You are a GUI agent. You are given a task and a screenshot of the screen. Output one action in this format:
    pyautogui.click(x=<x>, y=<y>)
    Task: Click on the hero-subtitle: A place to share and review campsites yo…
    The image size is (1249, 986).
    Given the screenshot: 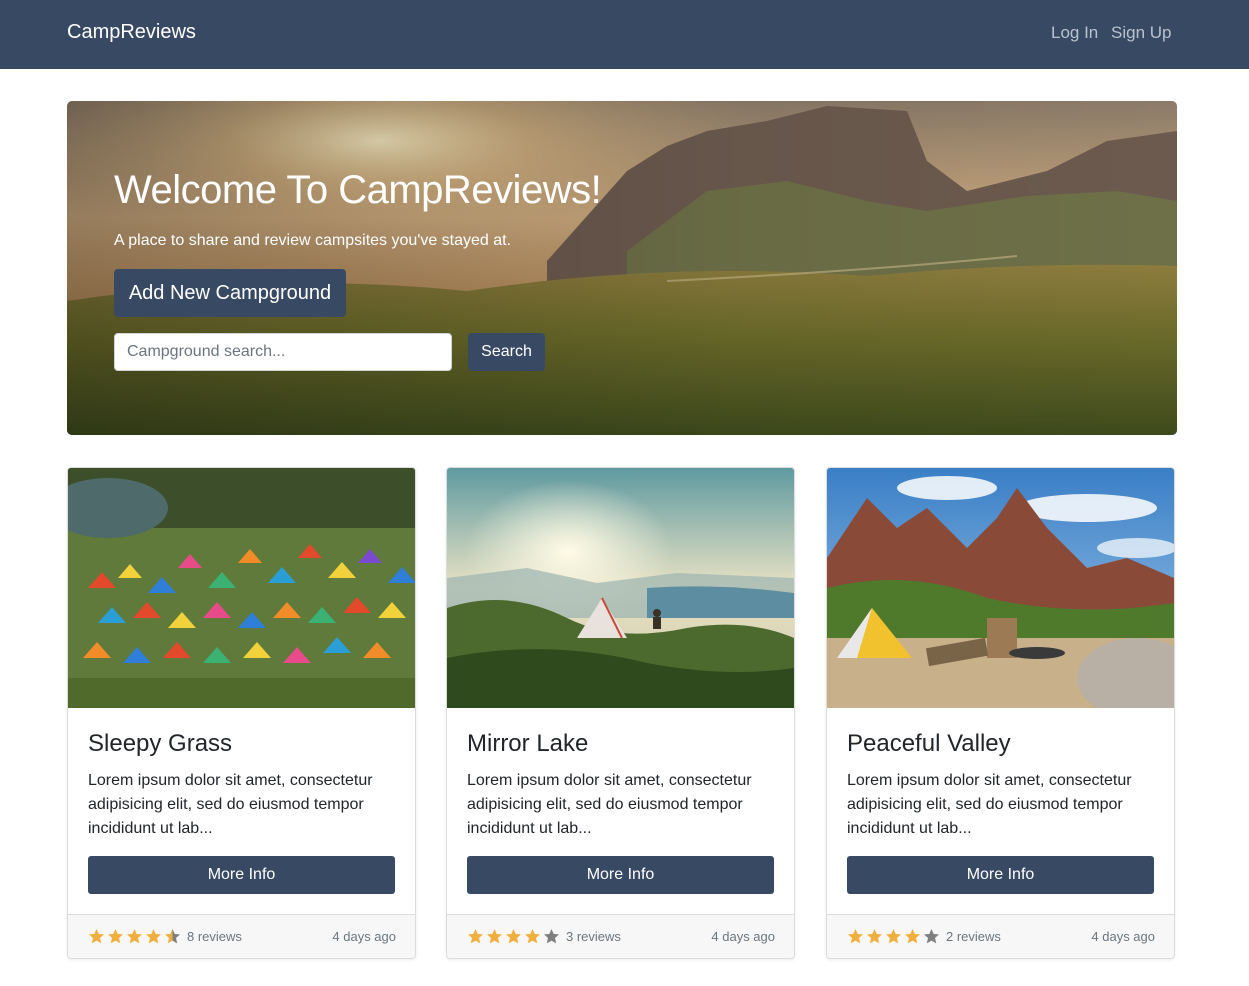 What is the action you would take?
    pyautogui.click(x=313, y=240)
    